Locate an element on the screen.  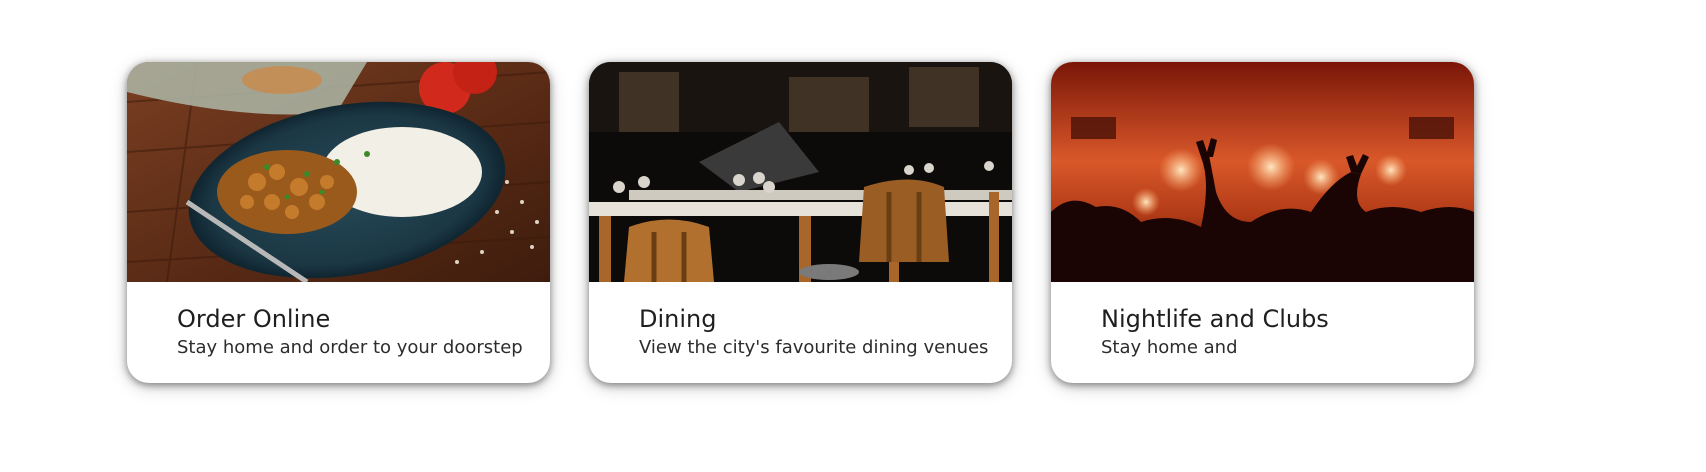
card-title: Order Online is located at coordinates (254, 319).